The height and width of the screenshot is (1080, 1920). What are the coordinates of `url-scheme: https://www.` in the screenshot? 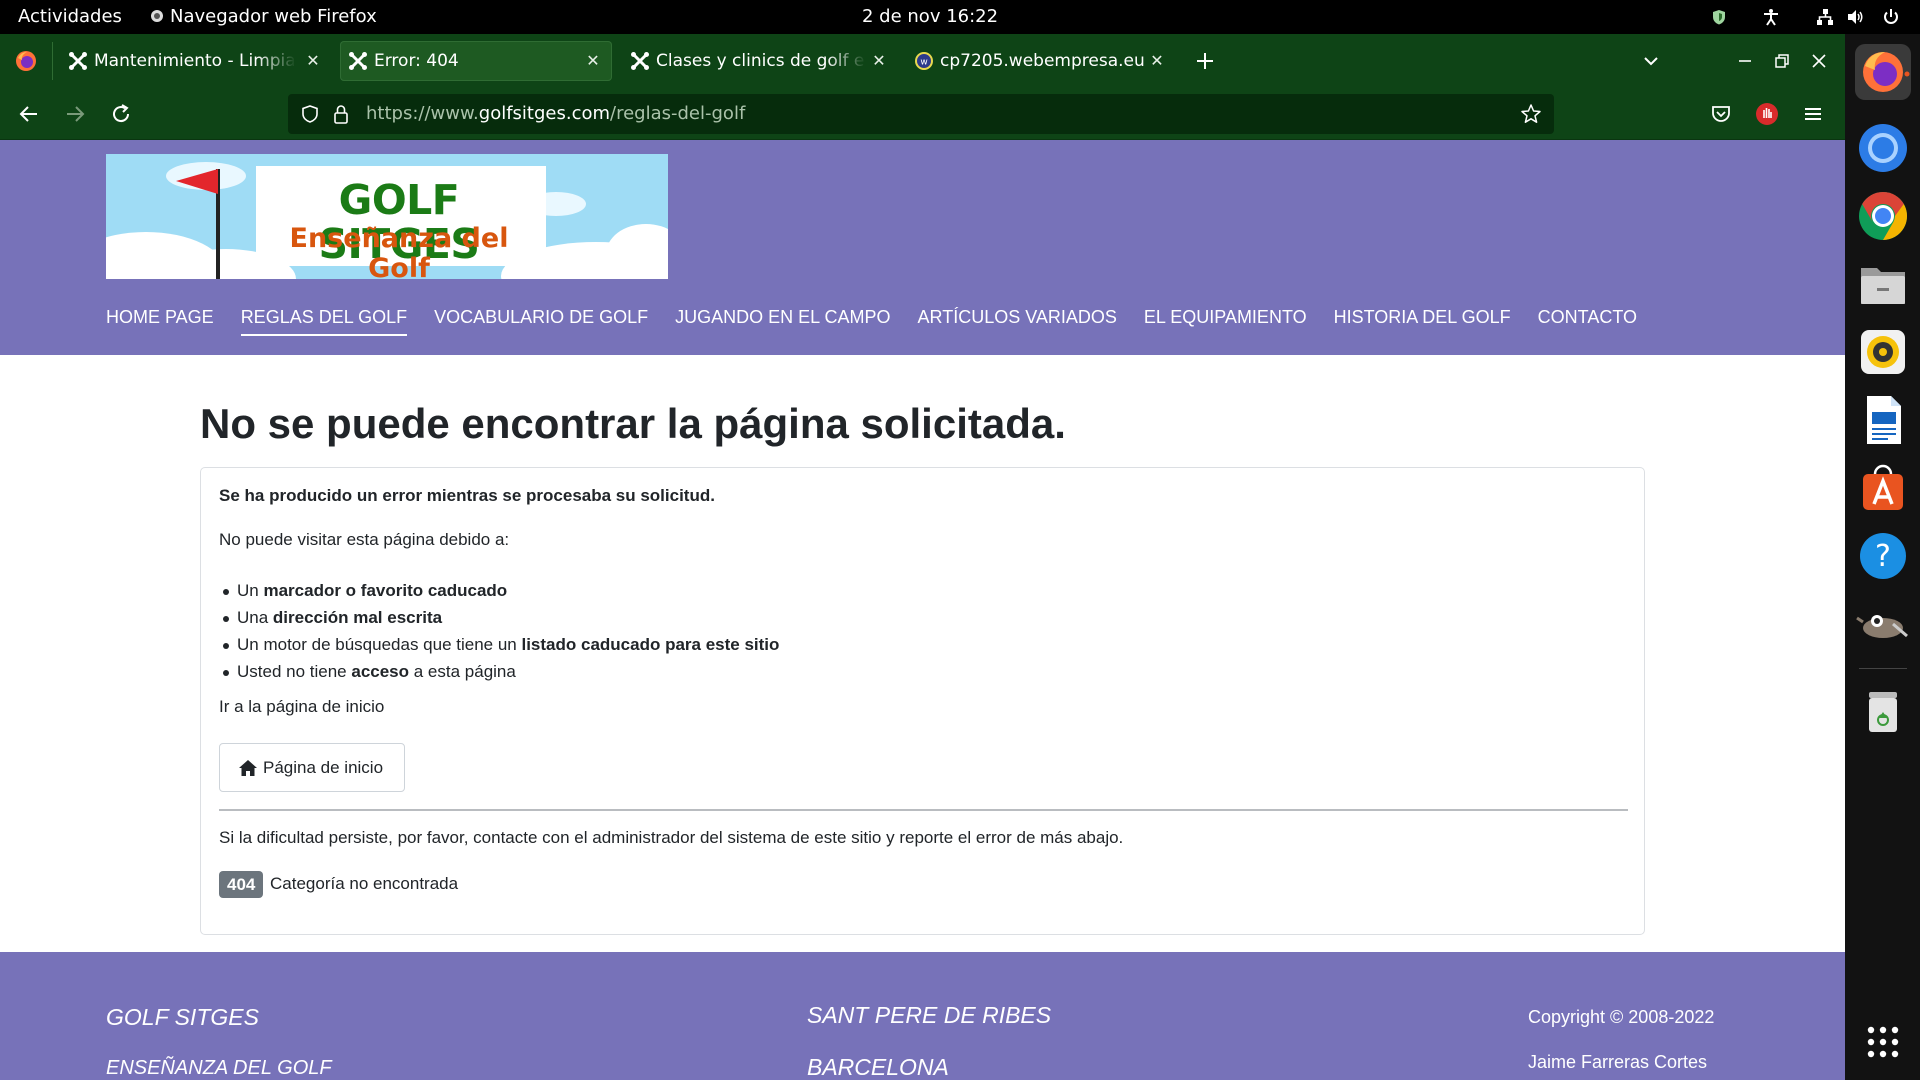 It's located at (422, 113).